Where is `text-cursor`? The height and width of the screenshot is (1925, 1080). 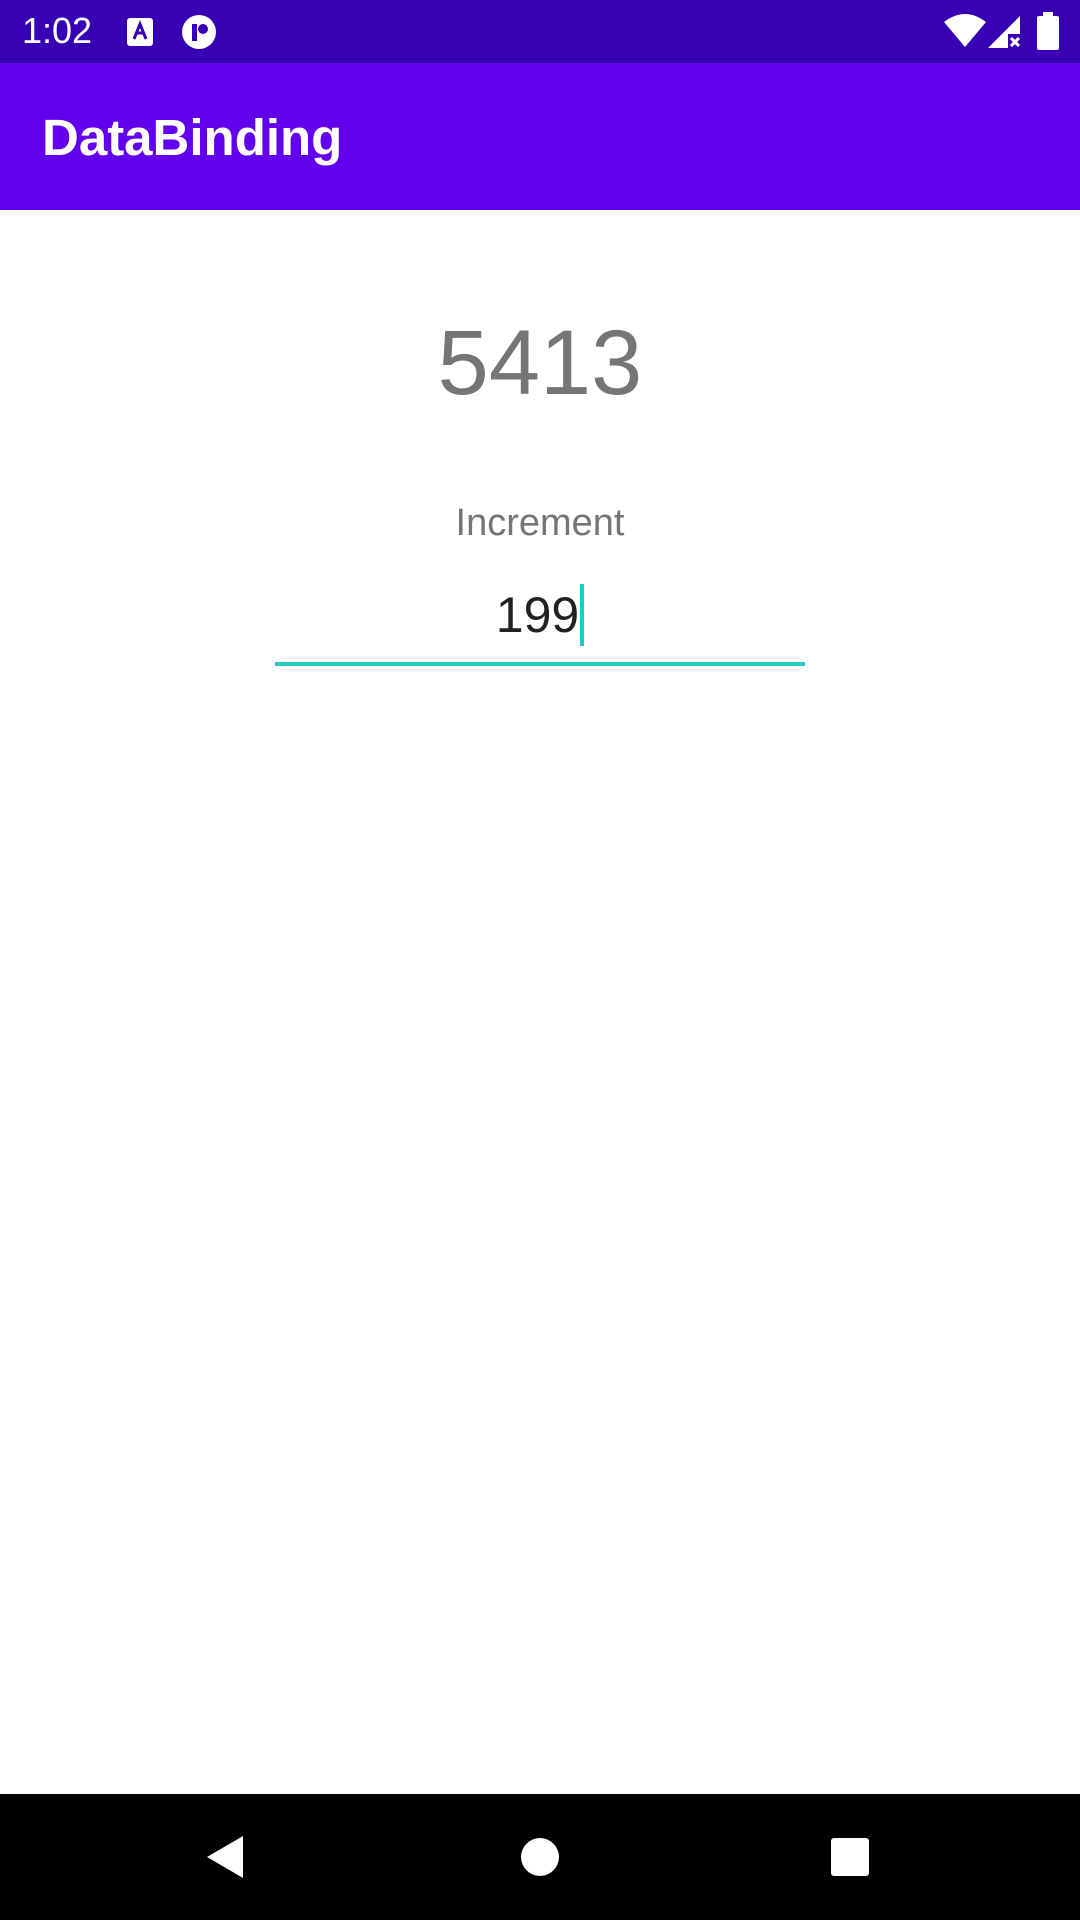
text-cursor is located at coordinates (582, 614).